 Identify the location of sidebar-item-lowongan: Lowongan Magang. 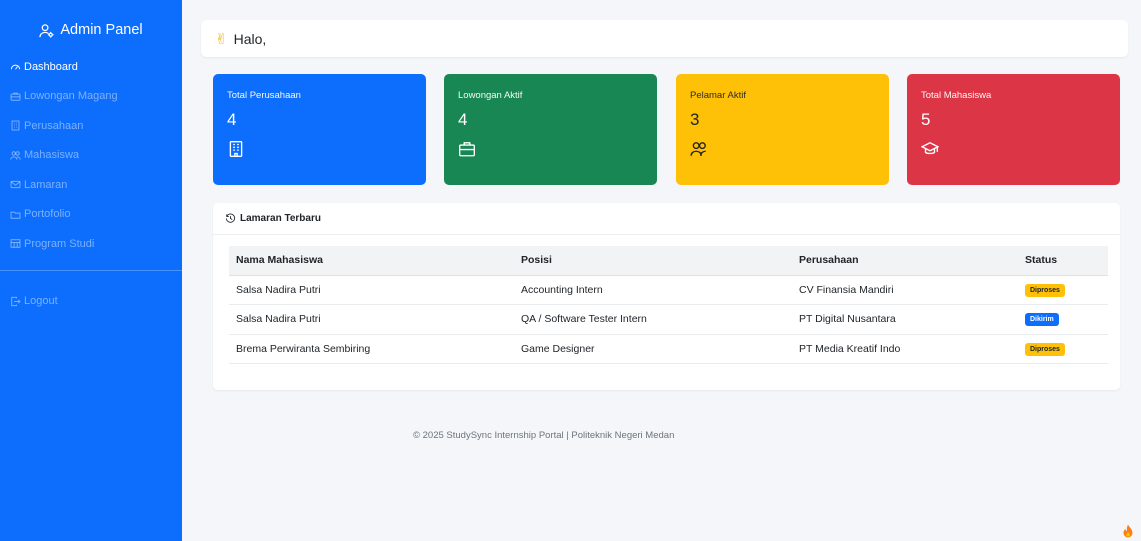
(91, 97).